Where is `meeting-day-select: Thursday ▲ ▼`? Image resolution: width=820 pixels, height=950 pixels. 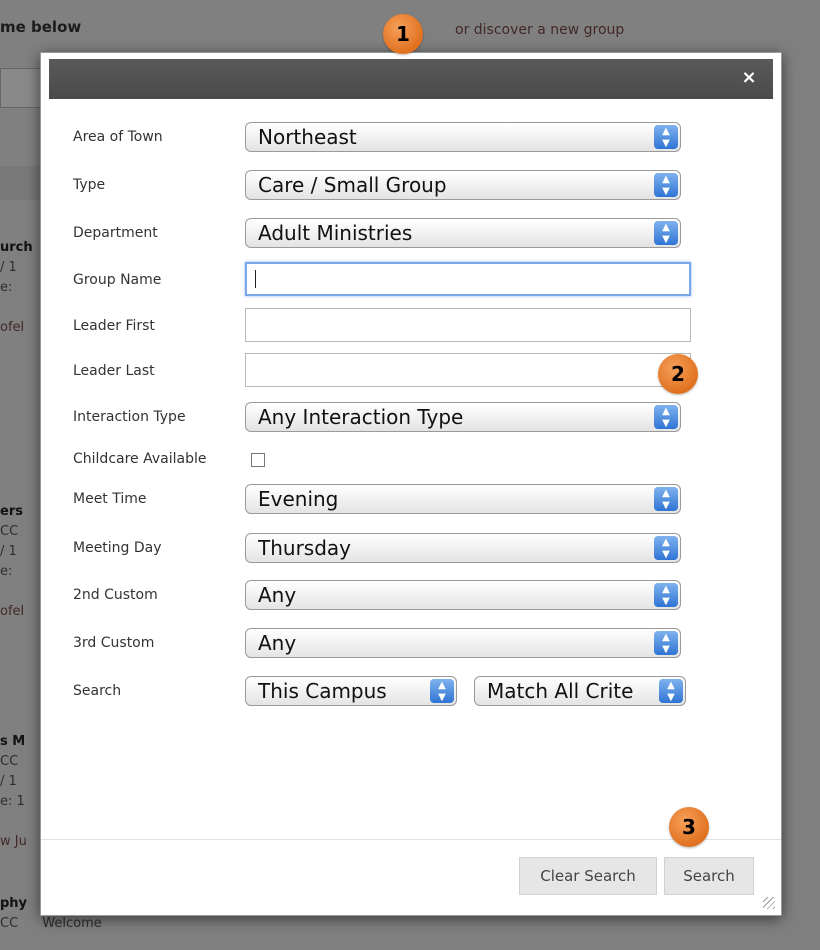
meeting-day-select: Thursday ▲ ▼ is located at coordinates (463, 548).